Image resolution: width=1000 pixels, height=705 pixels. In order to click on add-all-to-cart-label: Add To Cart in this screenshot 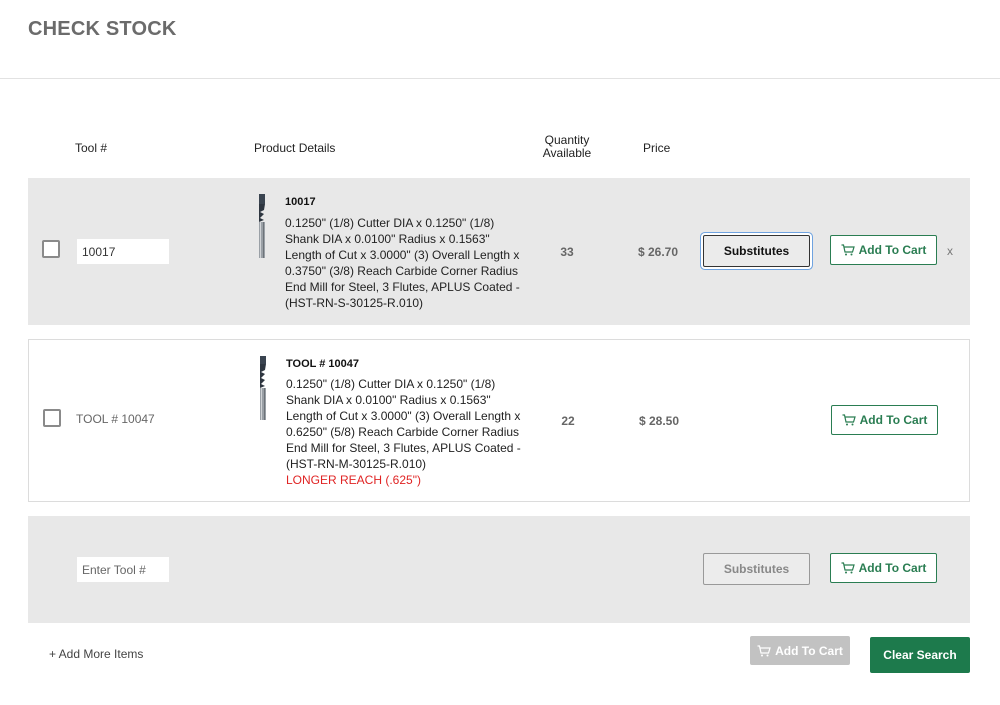, I will do `click(809, 650)`.